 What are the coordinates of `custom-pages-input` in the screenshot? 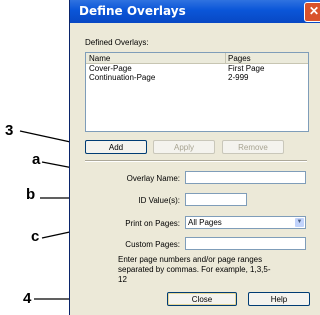 It's located at (245, 243).